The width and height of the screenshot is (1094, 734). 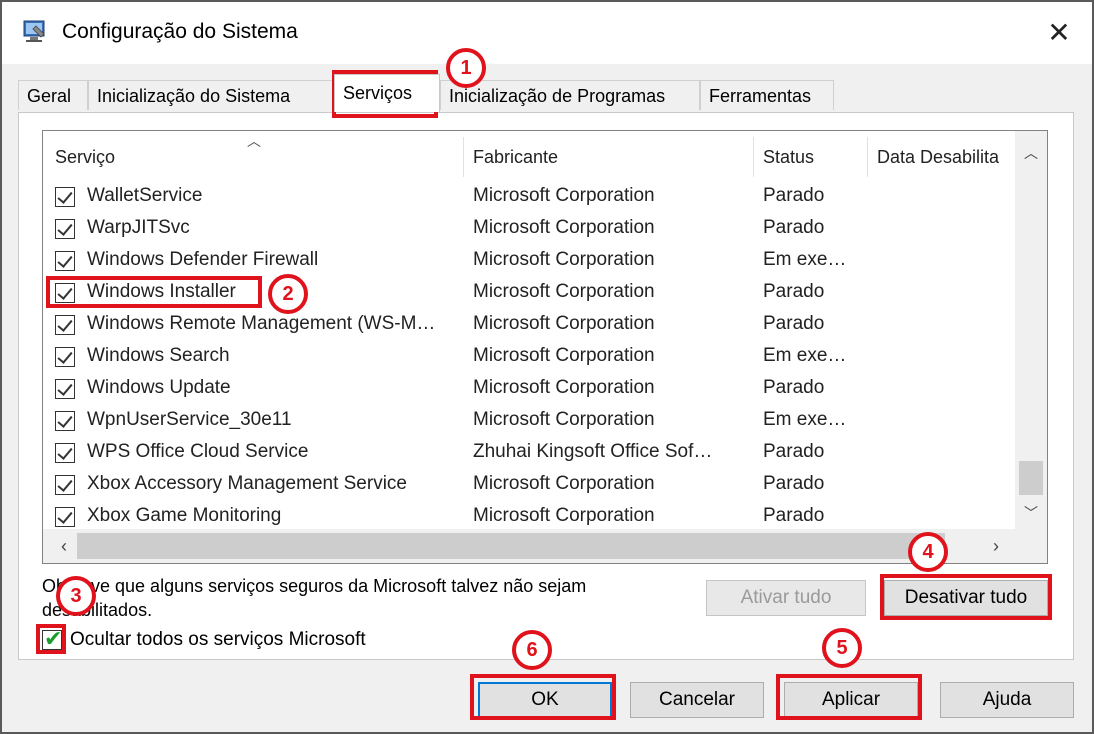 I want to click on hide-microsoft-label: Ocultar todos os serviços Microsoft, so click(x=218, y=639).